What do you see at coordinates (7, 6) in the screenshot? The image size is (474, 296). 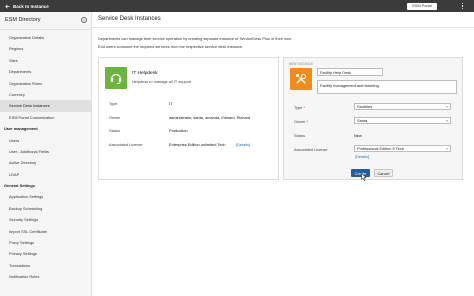 I see `arrow-left-icon` at bounding box center [7, 6].